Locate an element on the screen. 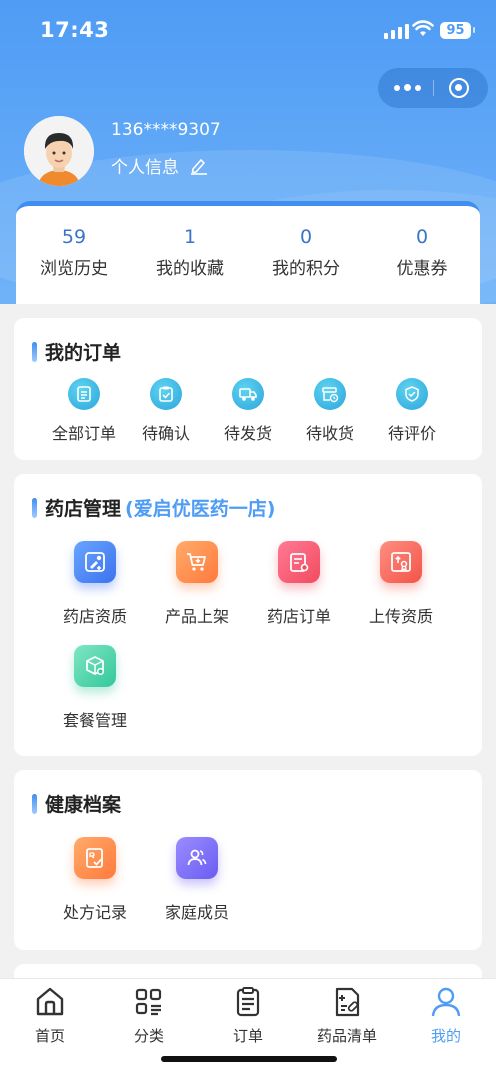 The image size is (496, 1073). stat-browse-history: 59 浏览历史 is located at coordinates (74, 255).